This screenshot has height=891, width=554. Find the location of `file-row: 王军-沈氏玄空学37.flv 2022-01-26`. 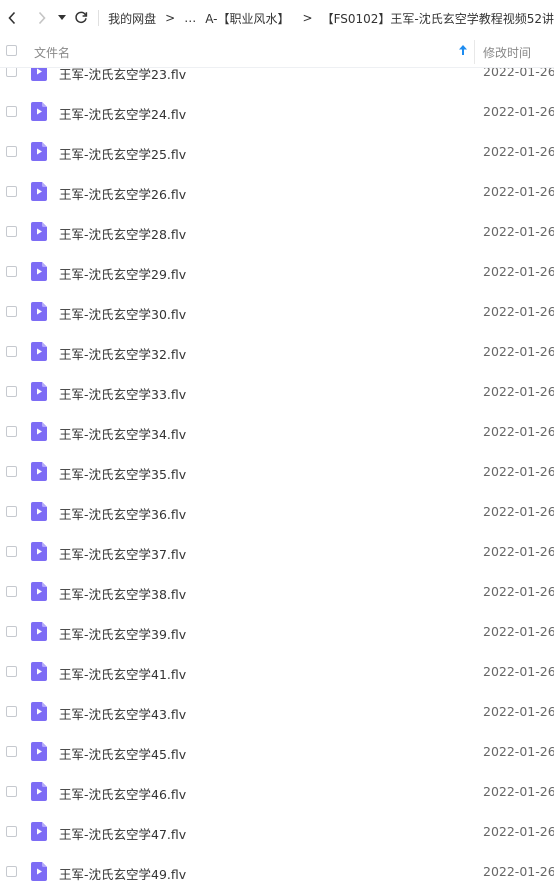

file-row: 王军-沈氏玄空学37.flv 2022-01-26 is located at coordinates (277, 552).